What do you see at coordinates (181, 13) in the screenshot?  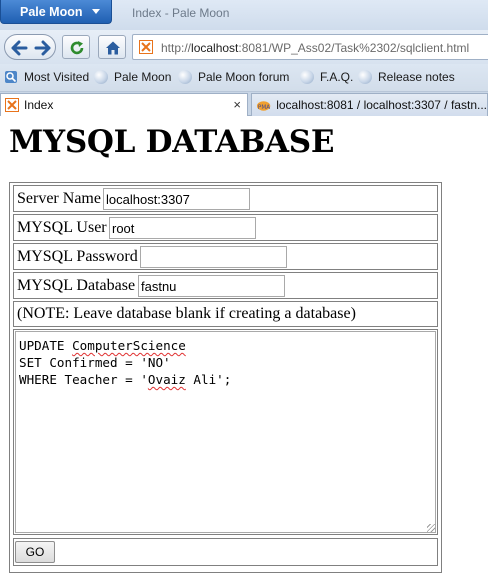 I see `window-title: Index - Pale Moon` at bounding box center [181, 13].